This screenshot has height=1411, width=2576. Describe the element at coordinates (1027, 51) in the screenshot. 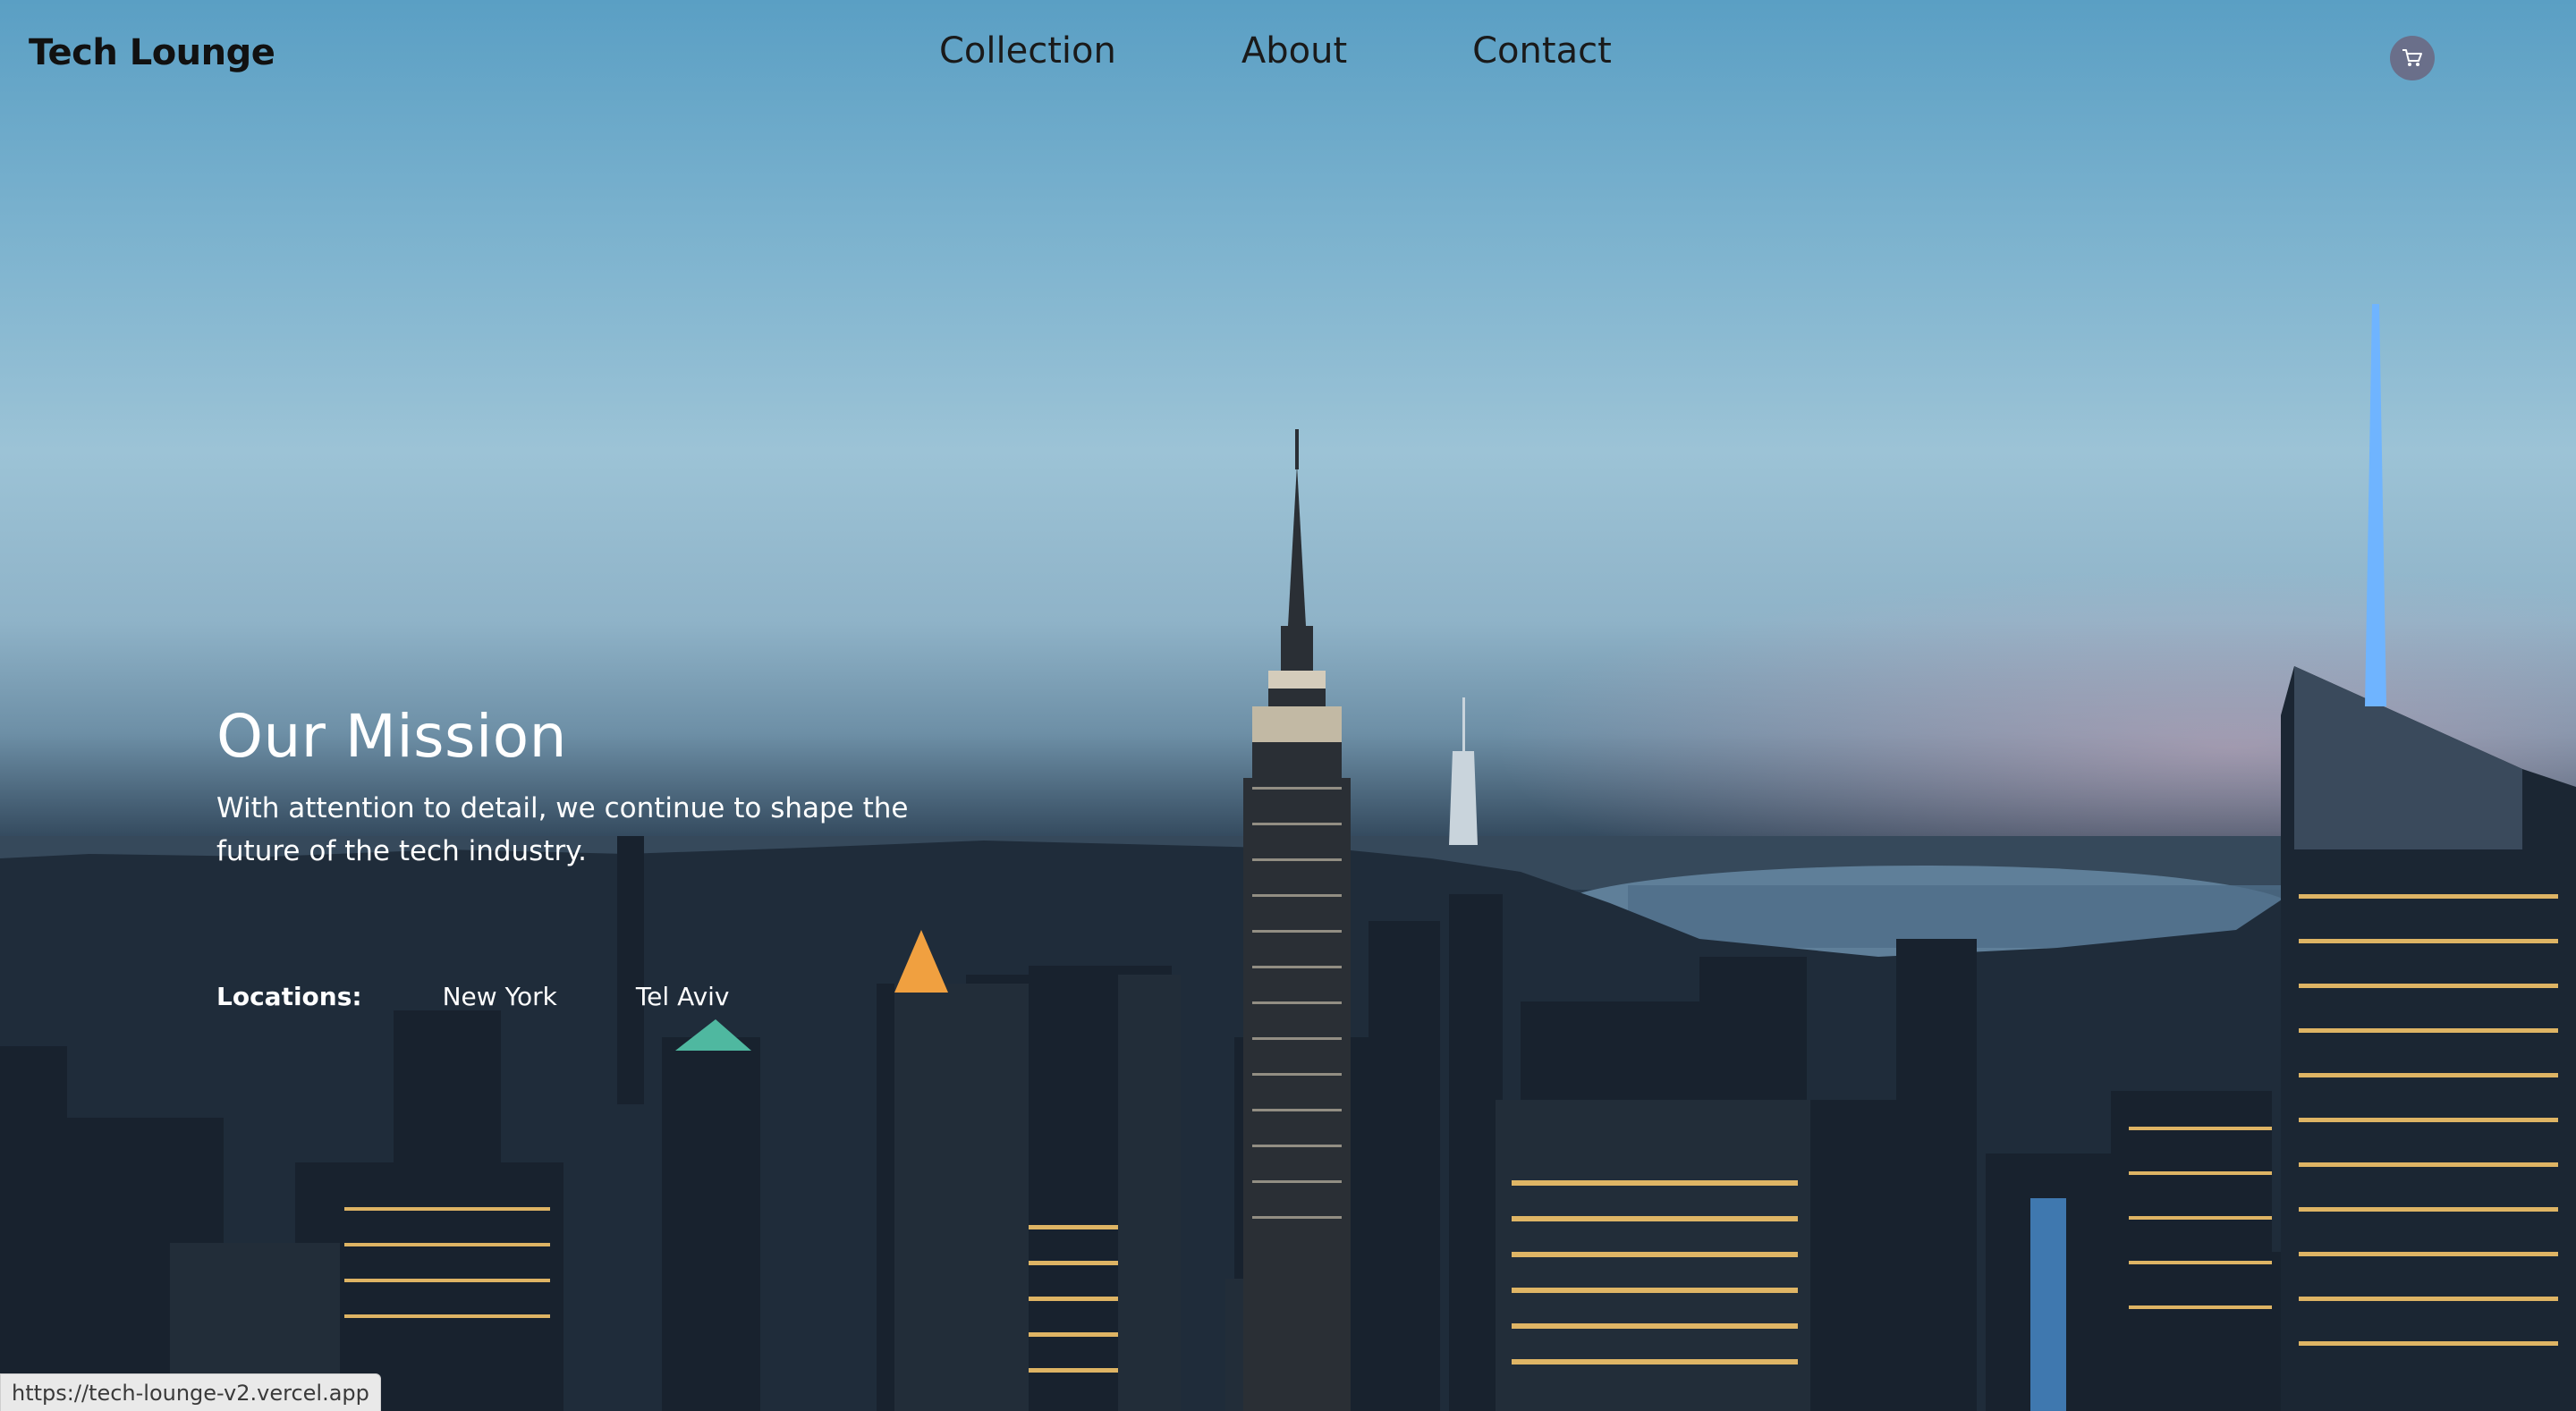

I see `nav-item-collection: Collection` at that location.